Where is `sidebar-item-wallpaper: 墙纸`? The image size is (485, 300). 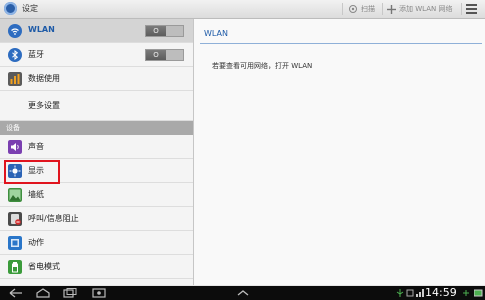
sidebar-item-wallpaper: 墙纸 is located at coordinates (96, 195).